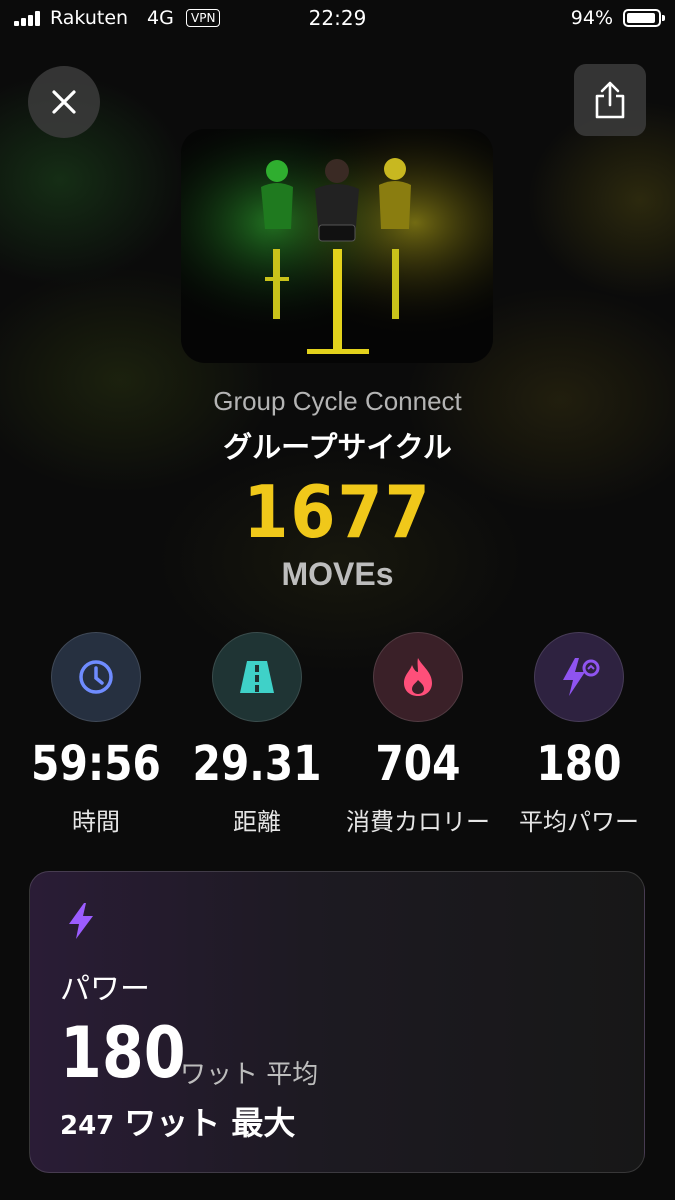 The height and width of the screenshot is (1200, 675). I want to click on battery-percent: 94%, so click(591, 18).